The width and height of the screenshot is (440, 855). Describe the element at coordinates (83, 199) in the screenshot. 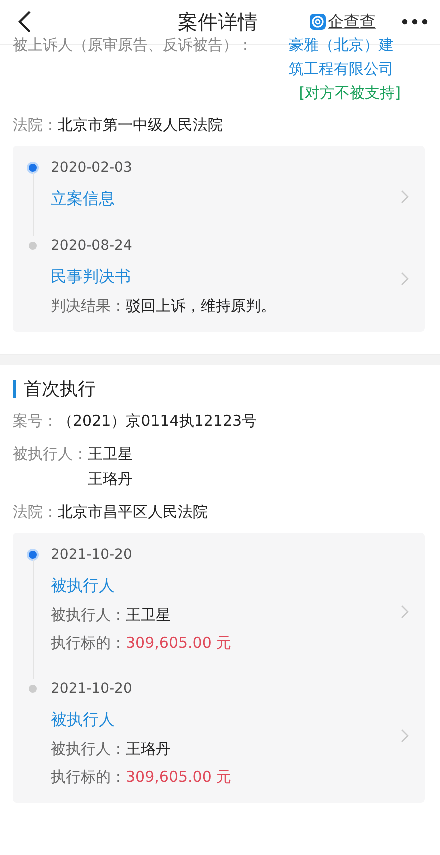

I see `event-title: 立案信息` at that location.